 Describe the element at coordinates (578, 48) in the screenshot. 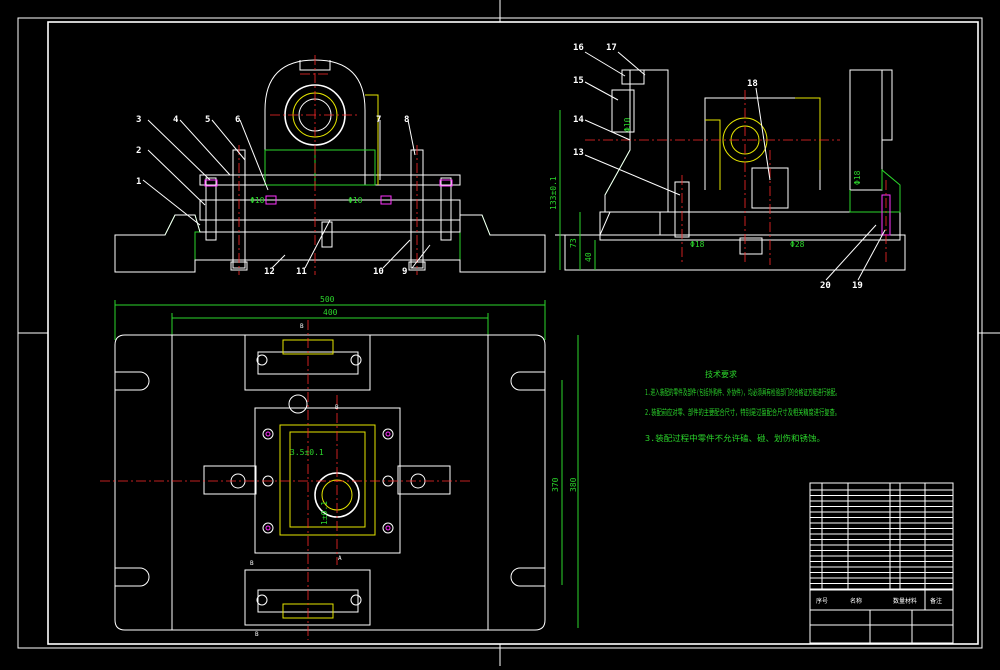

I see `label-16: 16` at that location.